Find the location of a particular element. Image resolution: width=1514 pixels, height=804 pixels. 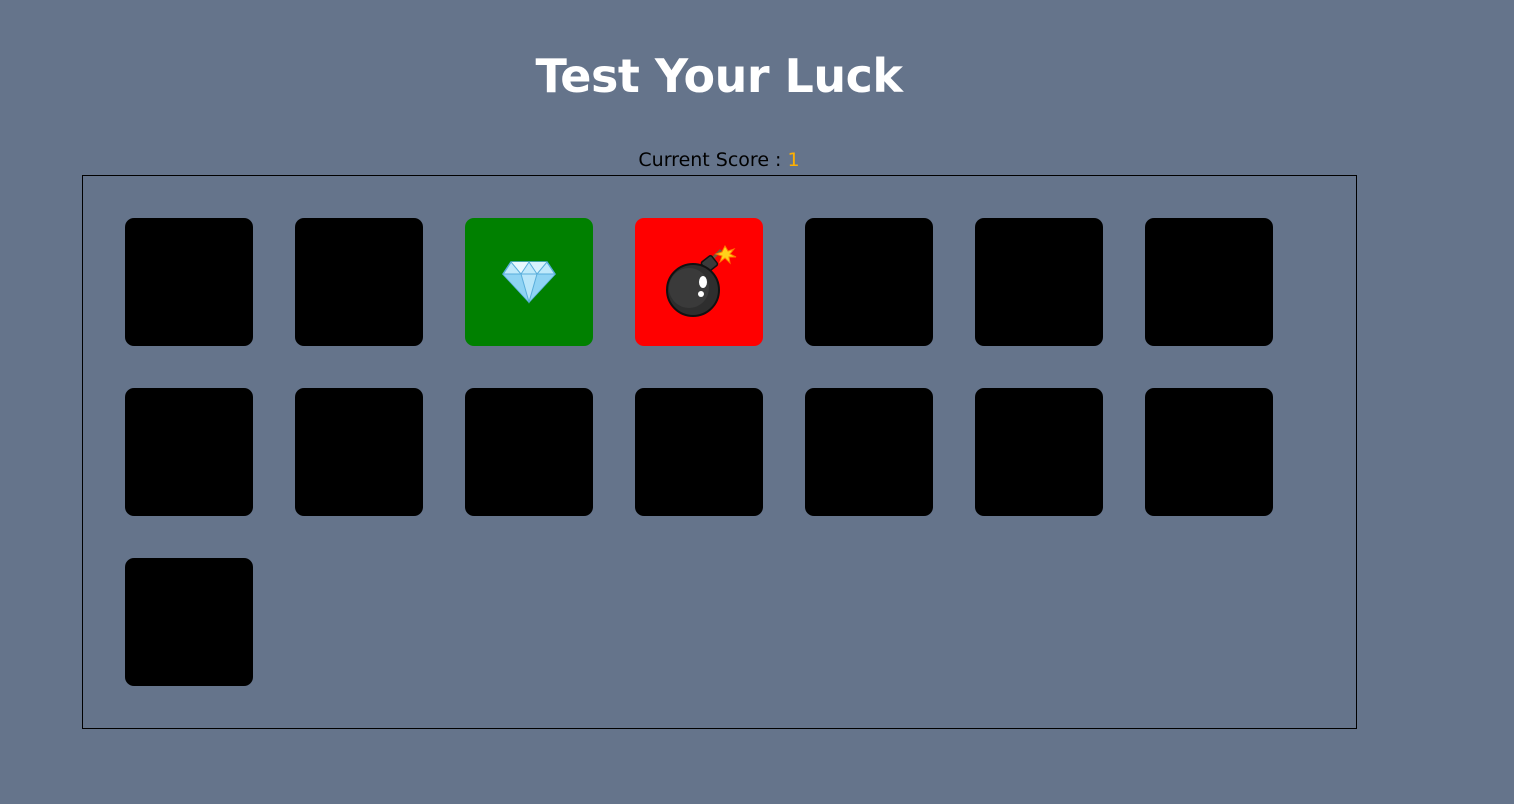

score-label: Current Score : is located at coordinates (710, 160).